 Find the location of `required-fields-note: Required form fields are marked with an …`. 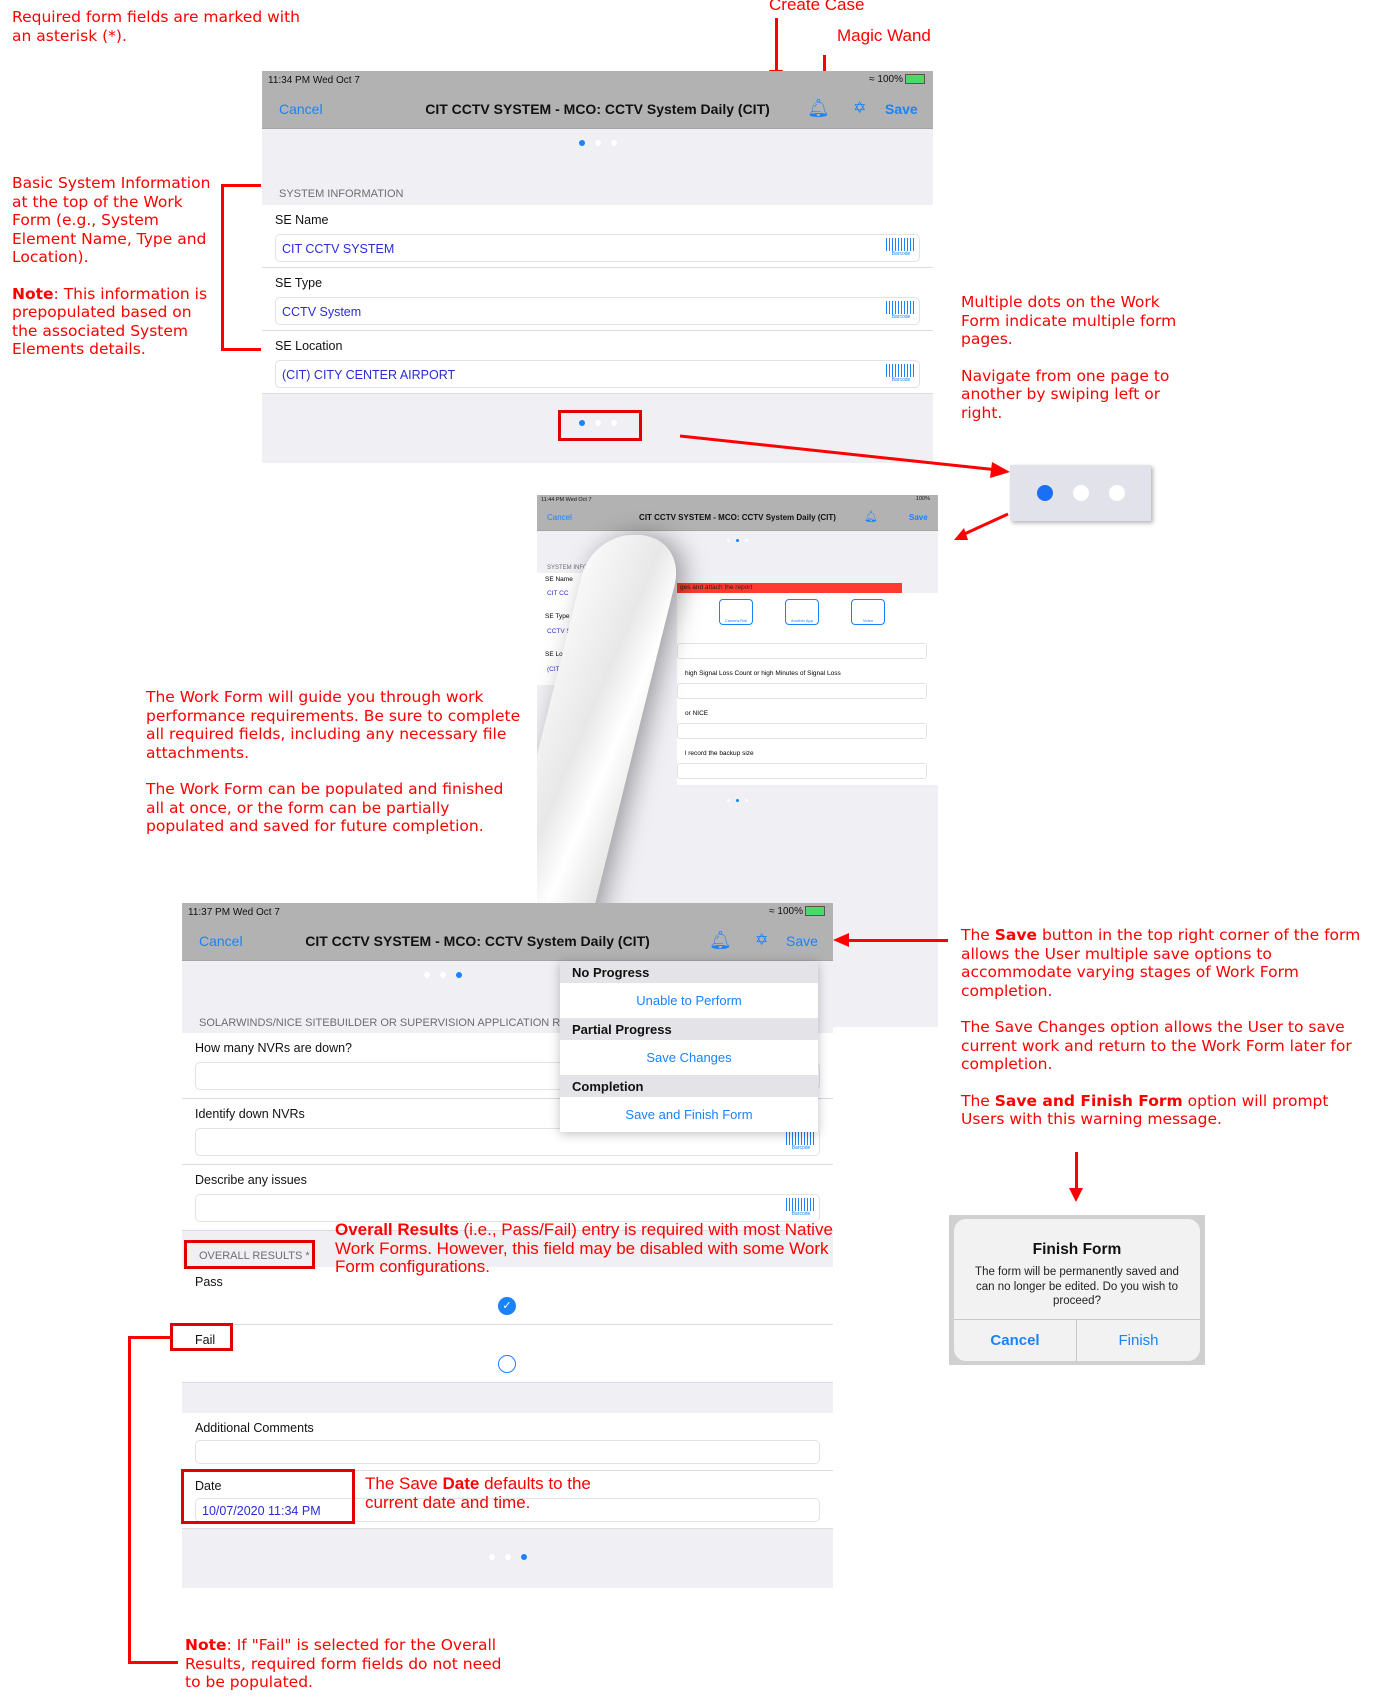

required-fields-note: Required form fields are marked with an … is located at coordinates (156, 26).